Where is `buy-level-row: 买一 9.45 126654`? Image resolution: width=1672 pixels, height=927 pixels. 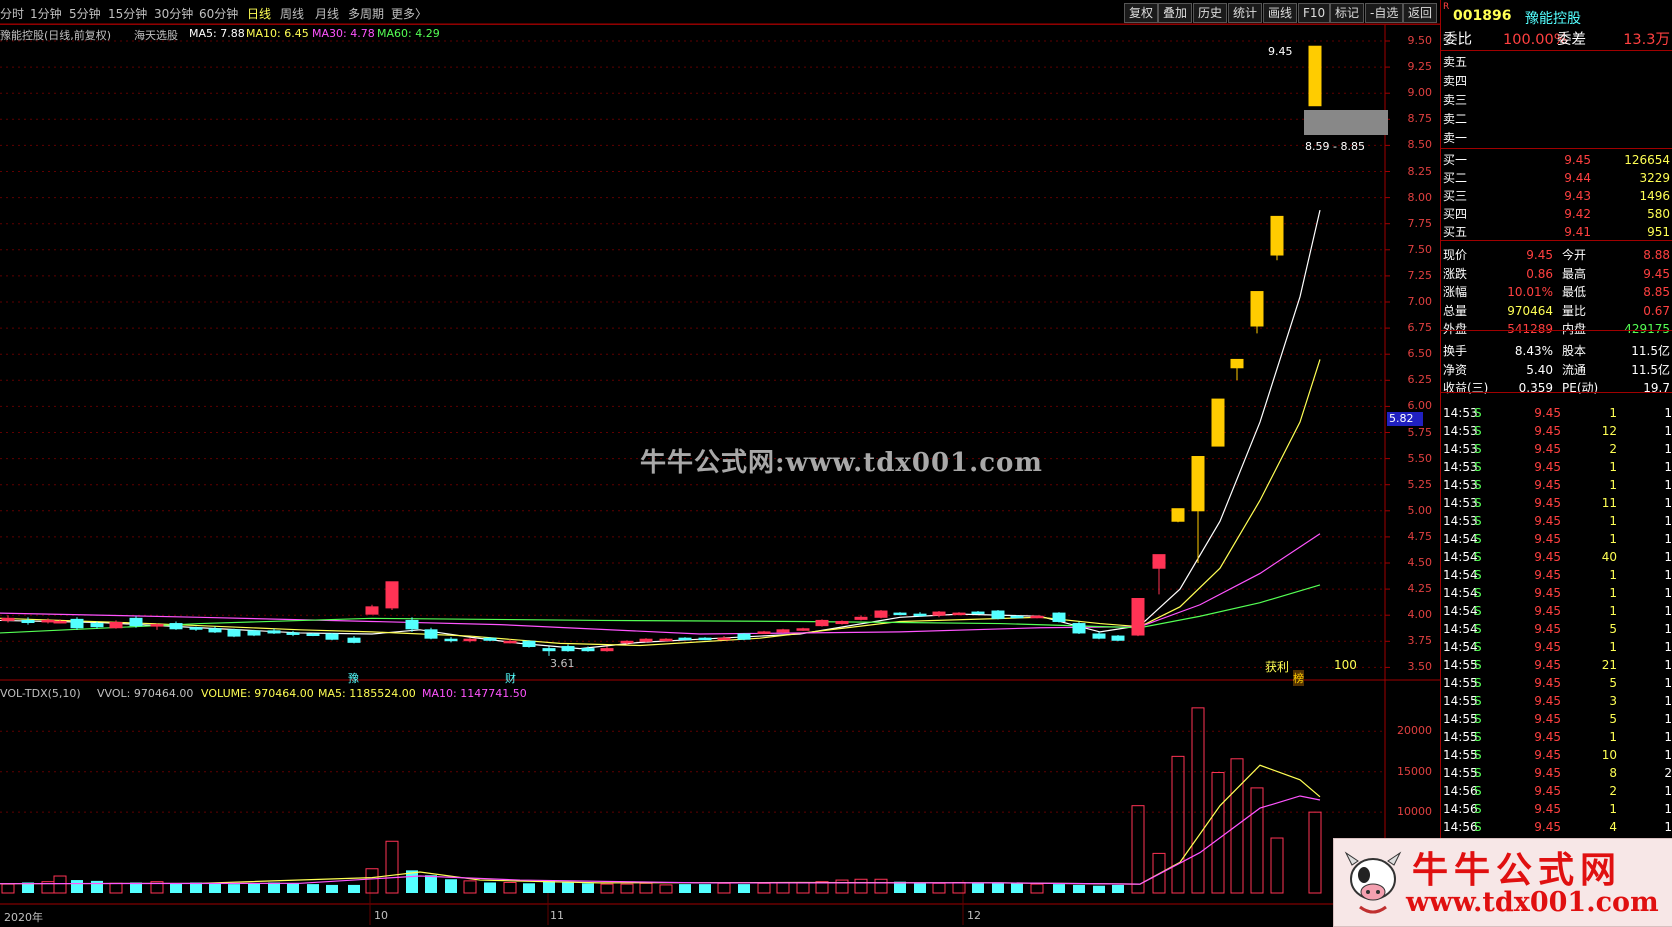 buy-level-row: 买一 9.45 126654 is located at coordinates (1556, 160).